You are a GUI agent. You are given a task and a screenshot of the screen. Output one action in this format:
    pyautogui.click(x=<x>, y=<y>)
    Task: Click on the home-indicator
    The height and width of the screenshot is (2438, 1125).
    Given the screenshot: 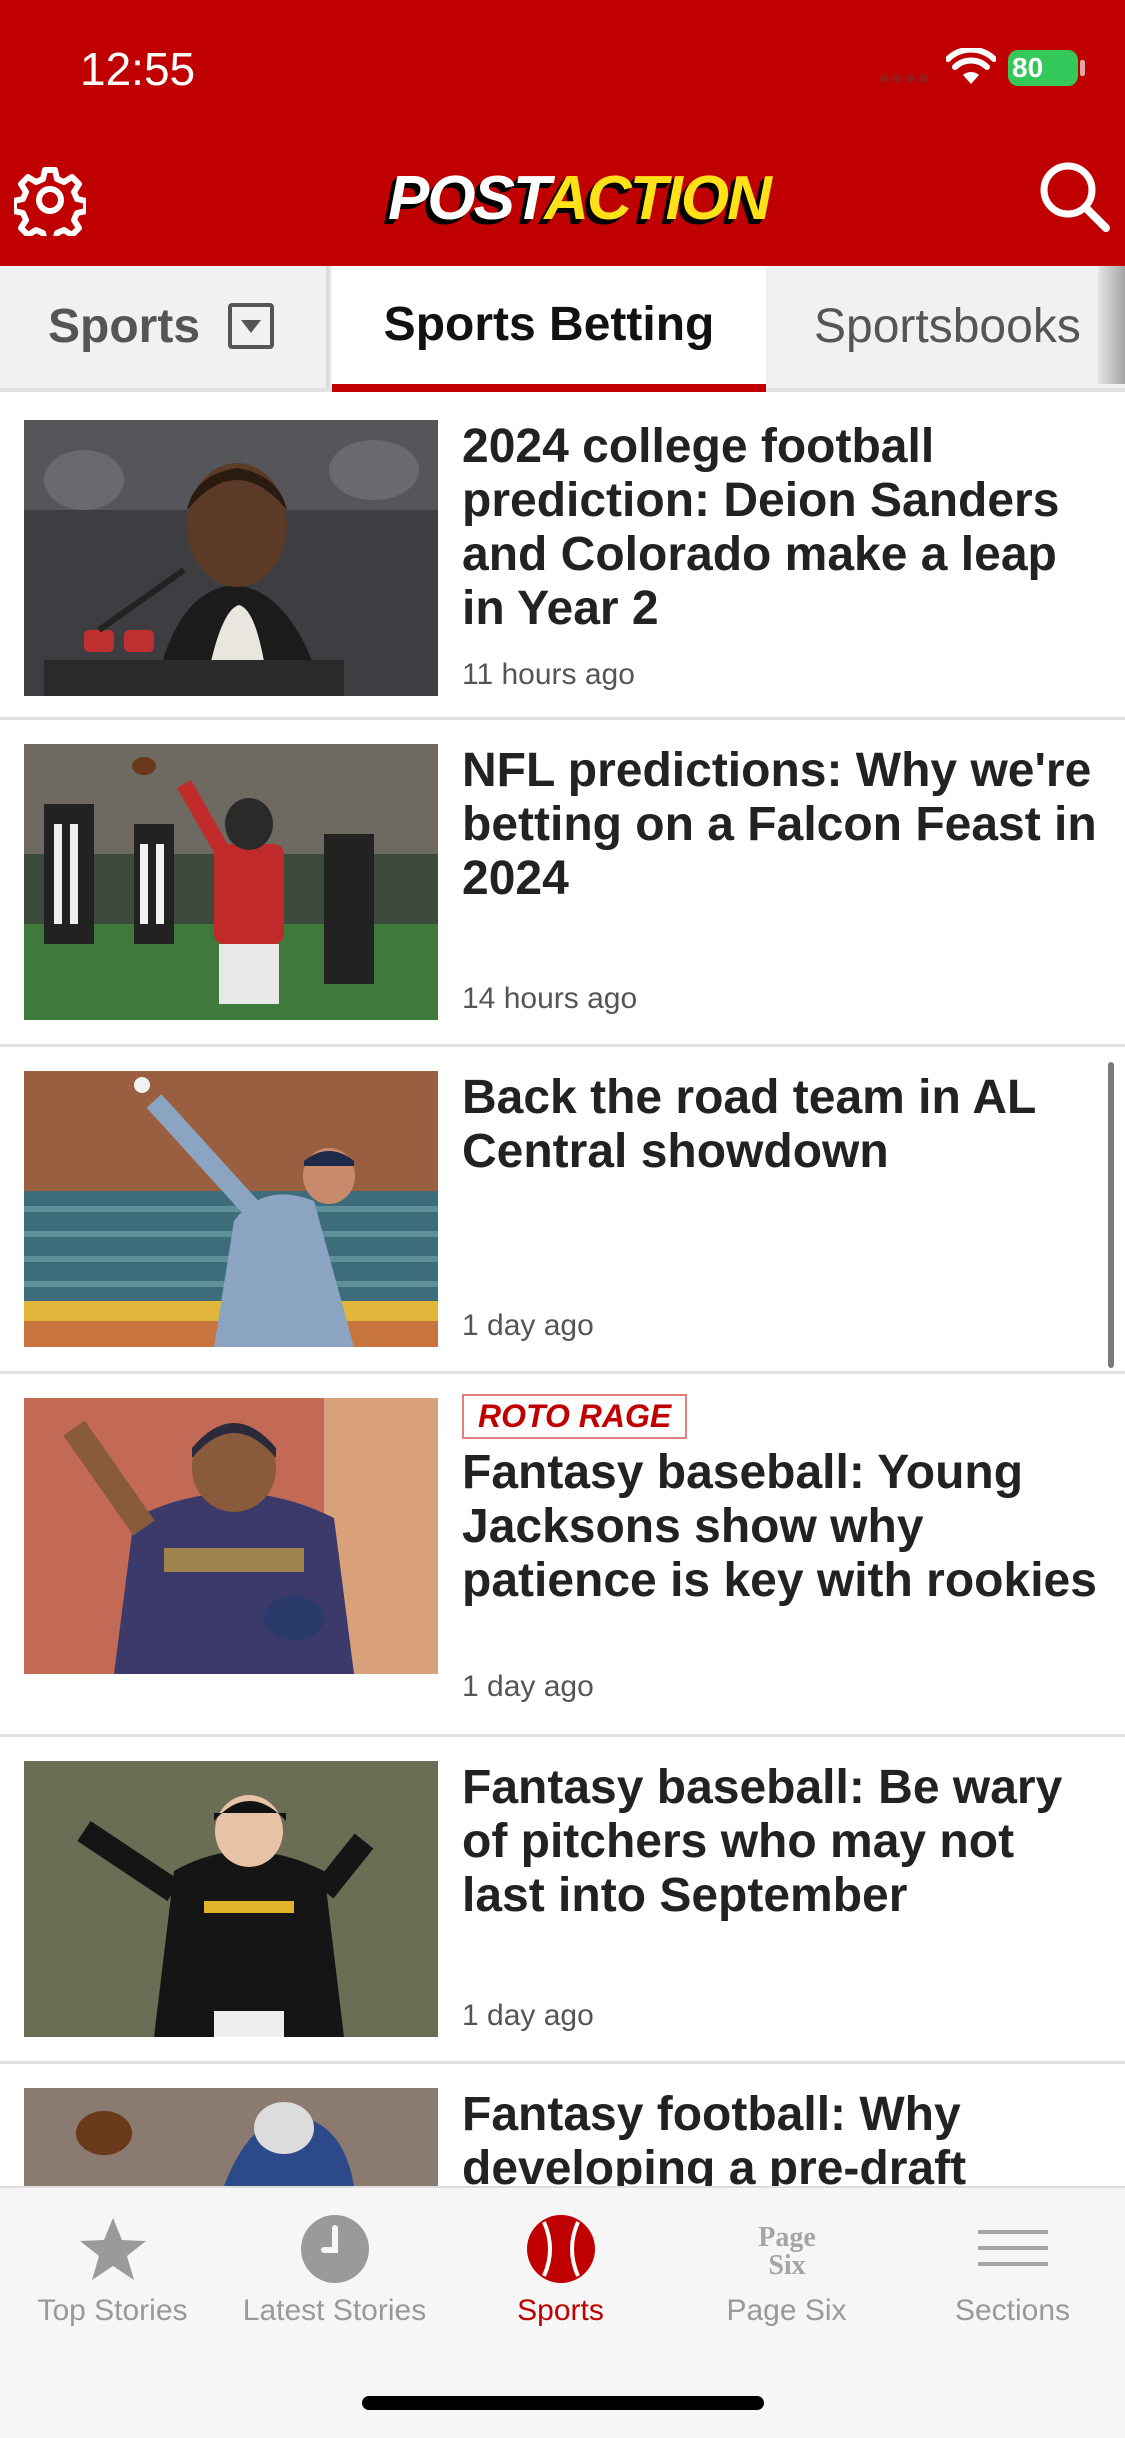 What is the action you would take?
    pyautogui.click(x=563, y=2403)
    